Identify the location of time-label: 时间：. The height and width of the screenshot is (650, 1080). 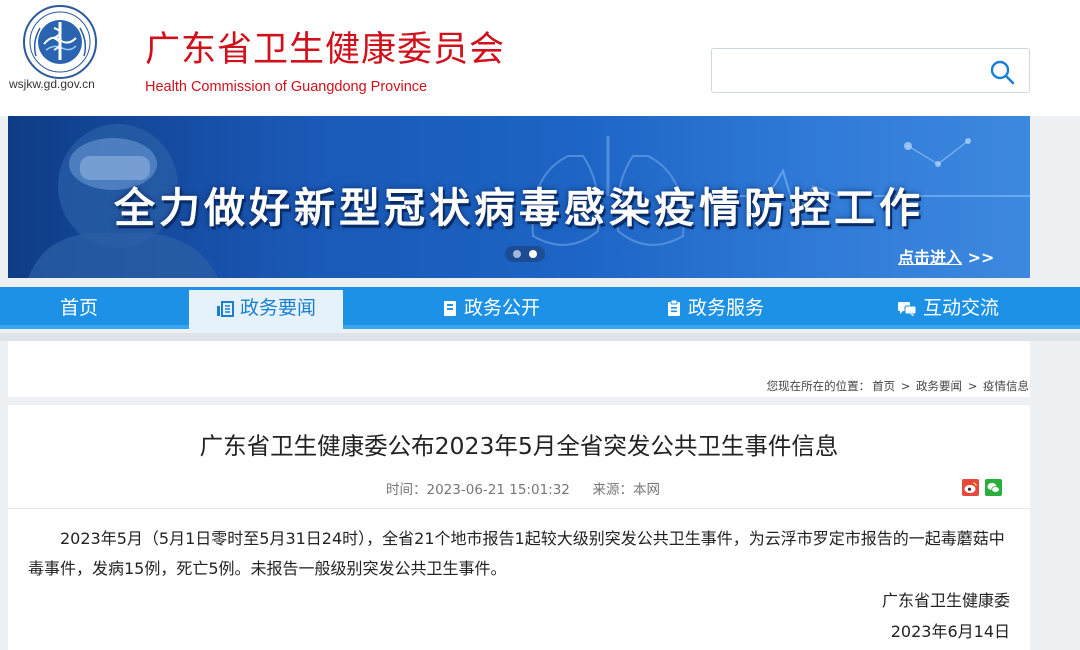
(406, 490).